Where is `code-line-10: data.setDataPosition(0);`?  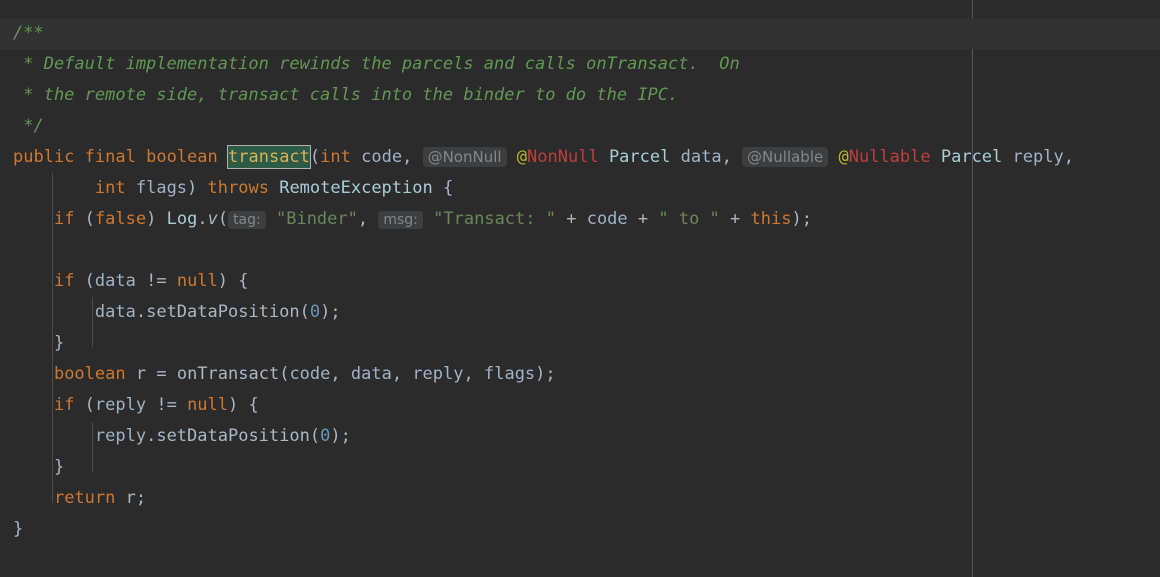 code-line-10: data.setDataPosition(0); is located at coordinates (580, 312).